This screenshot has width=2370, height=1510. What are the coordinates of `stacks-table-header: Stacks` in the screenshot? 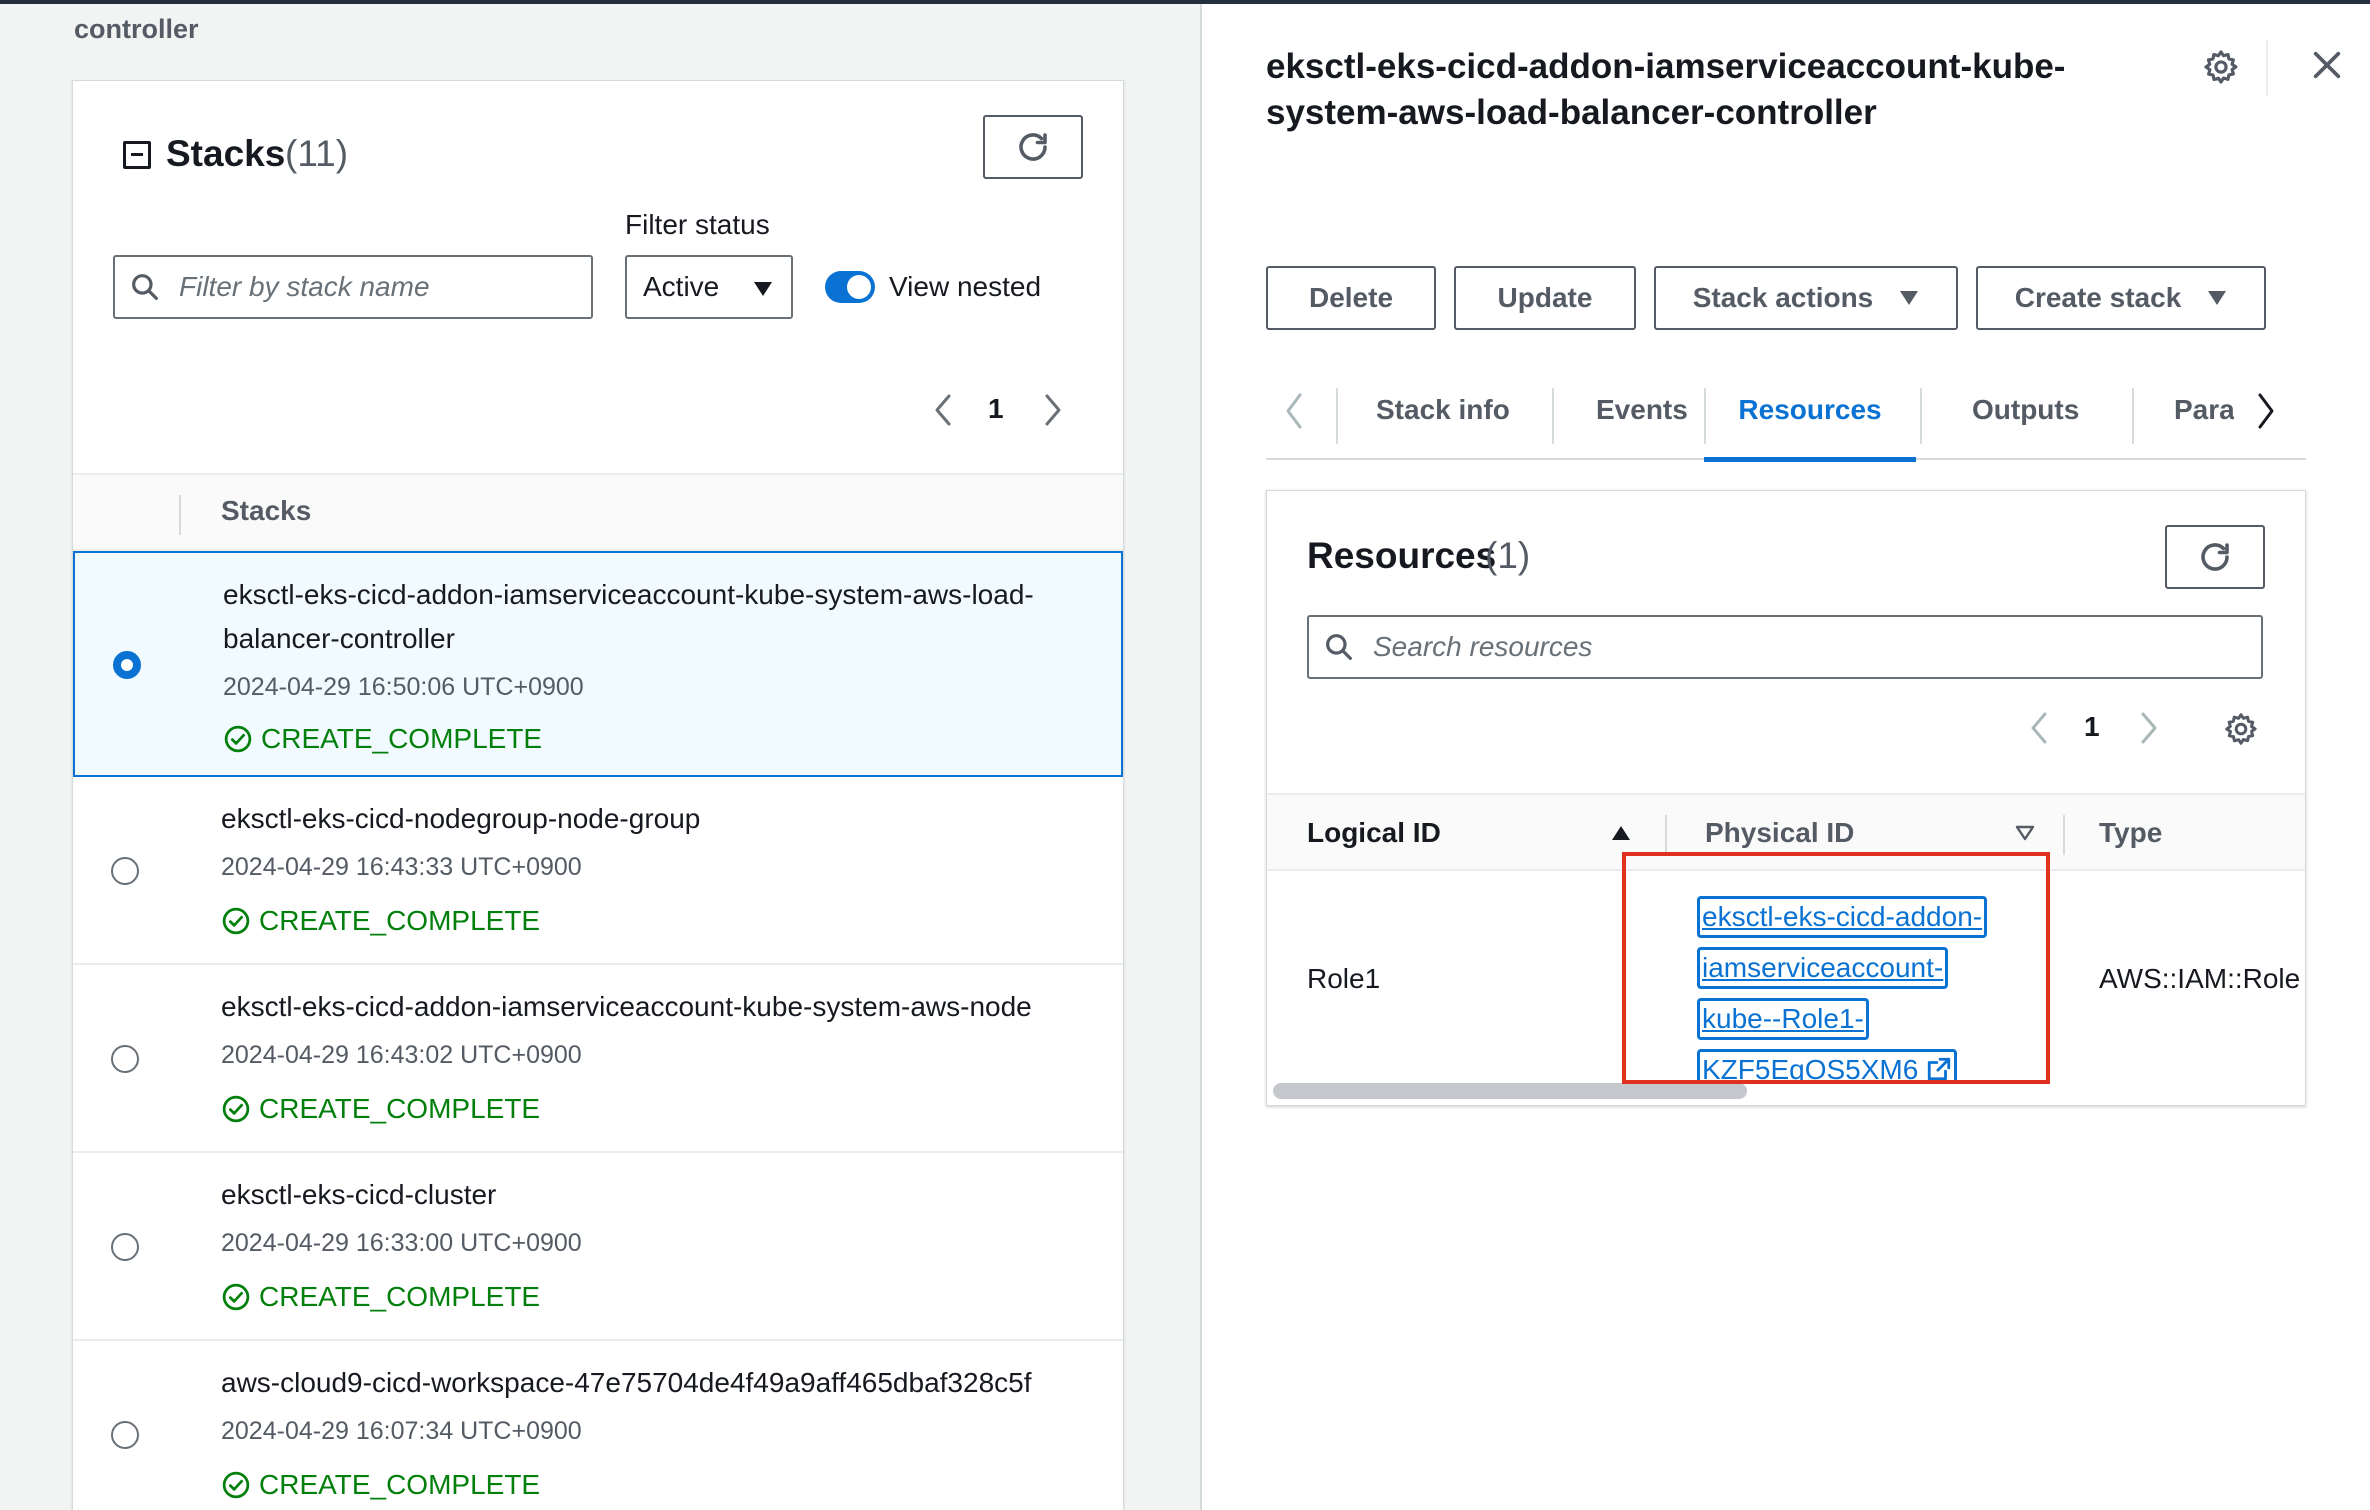 It's located at (598, 512).